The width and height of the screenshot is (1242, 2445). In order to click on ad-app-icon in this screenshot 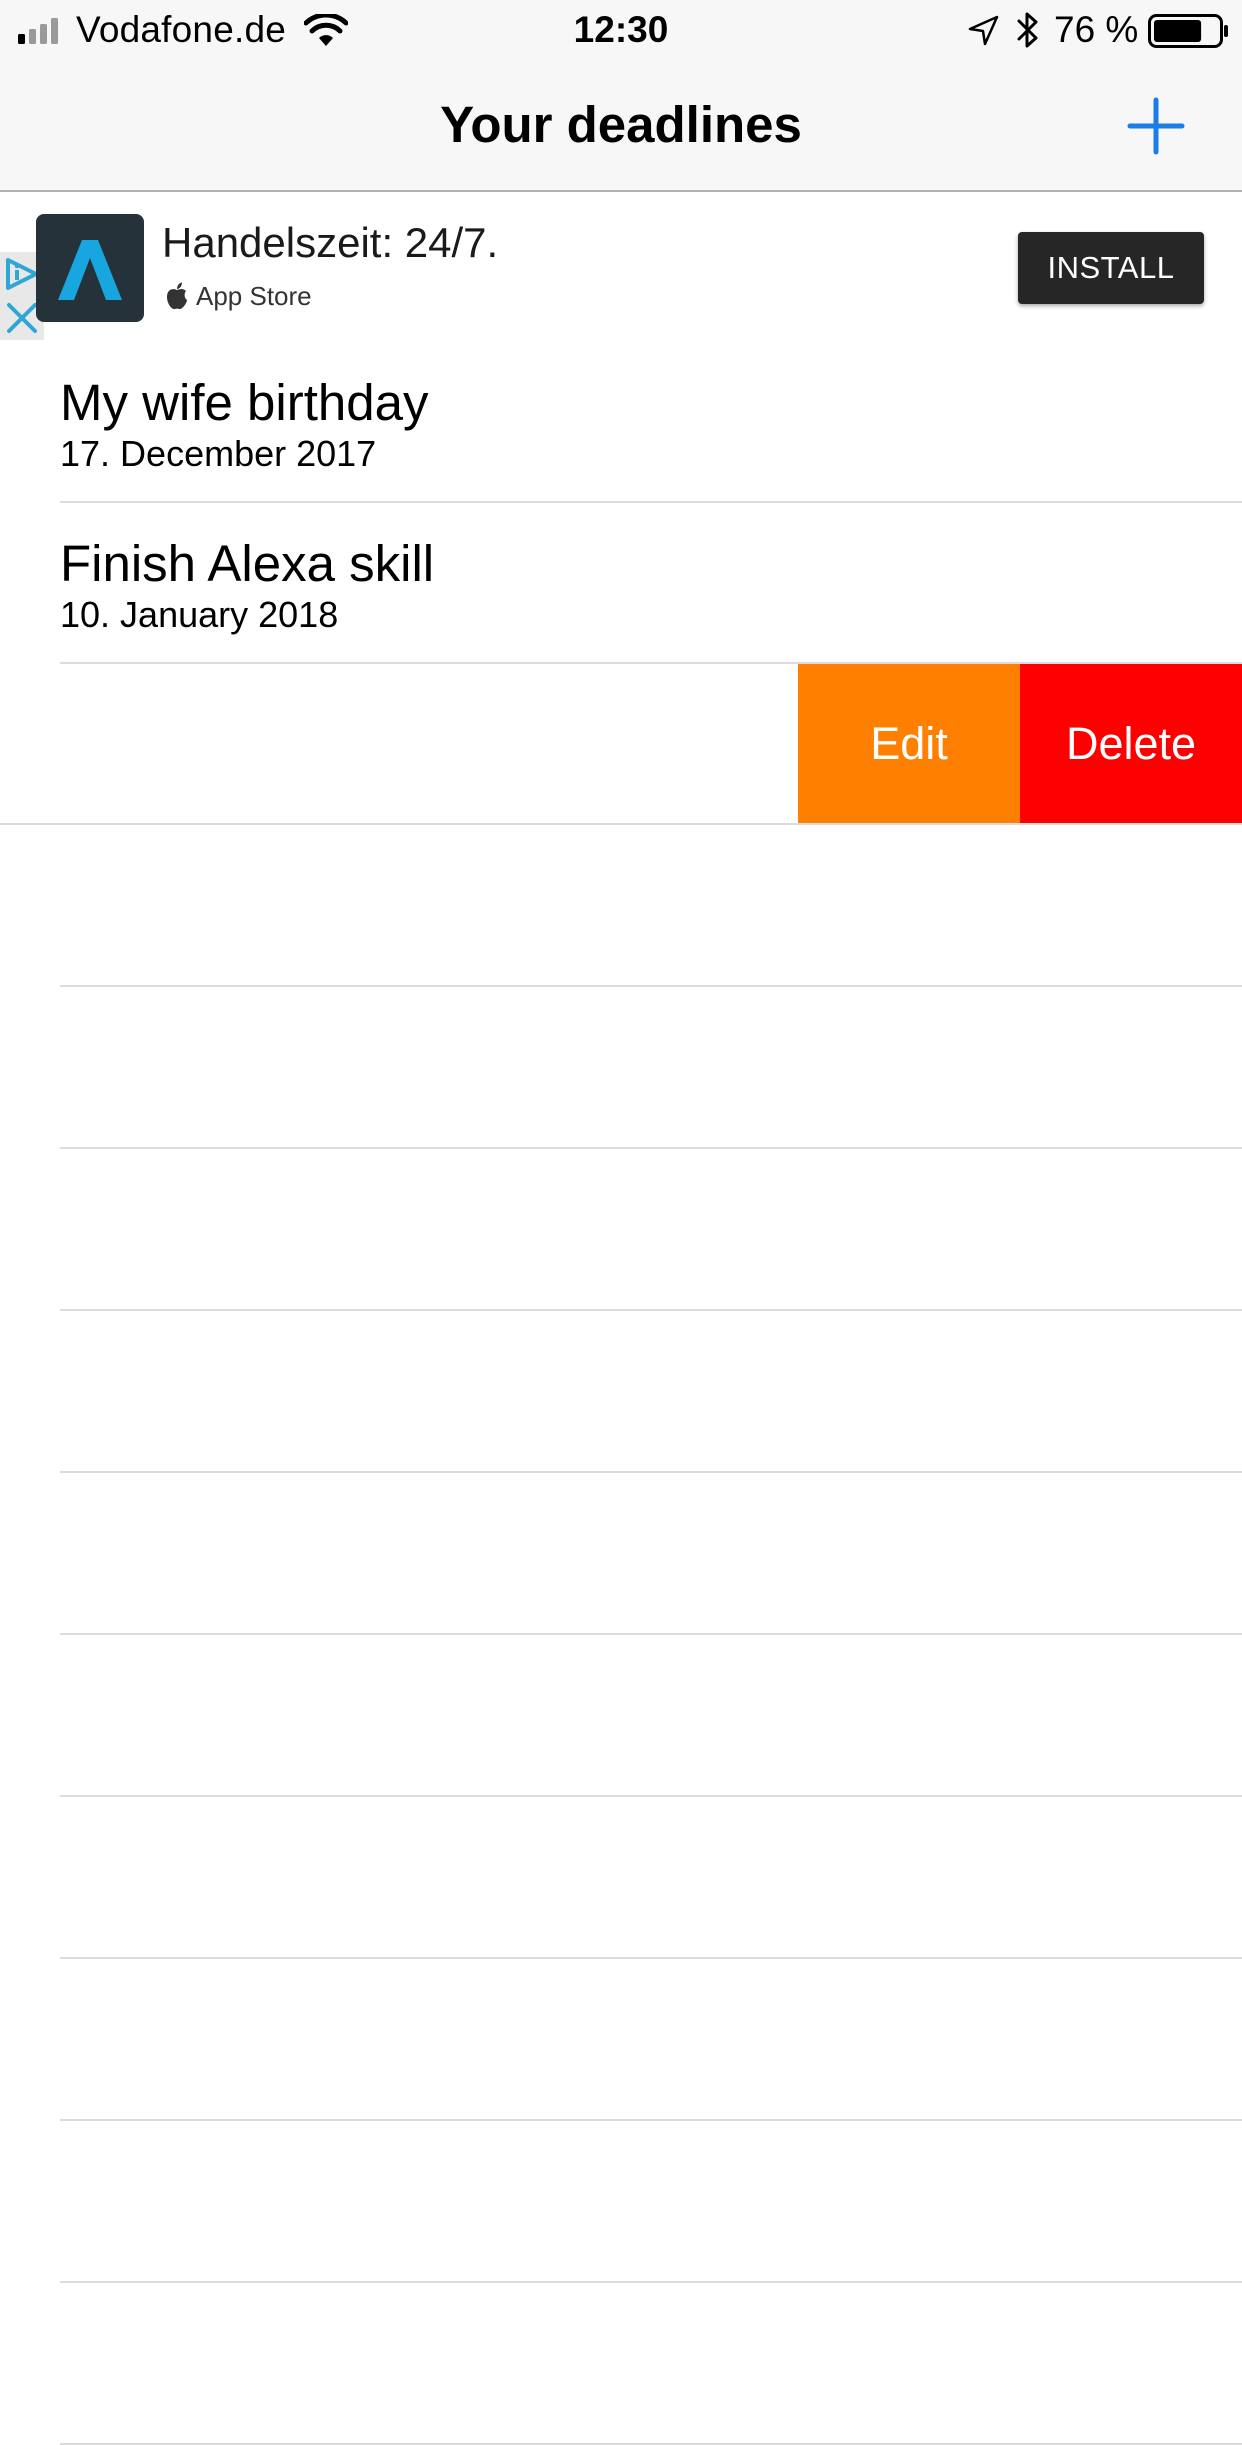, I will do `click(90, 268)`.